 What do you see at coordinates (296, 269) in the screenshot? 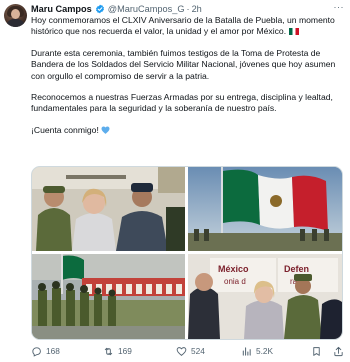
I see `sign-text-defen: Defen` at bounding box center [296, 269].